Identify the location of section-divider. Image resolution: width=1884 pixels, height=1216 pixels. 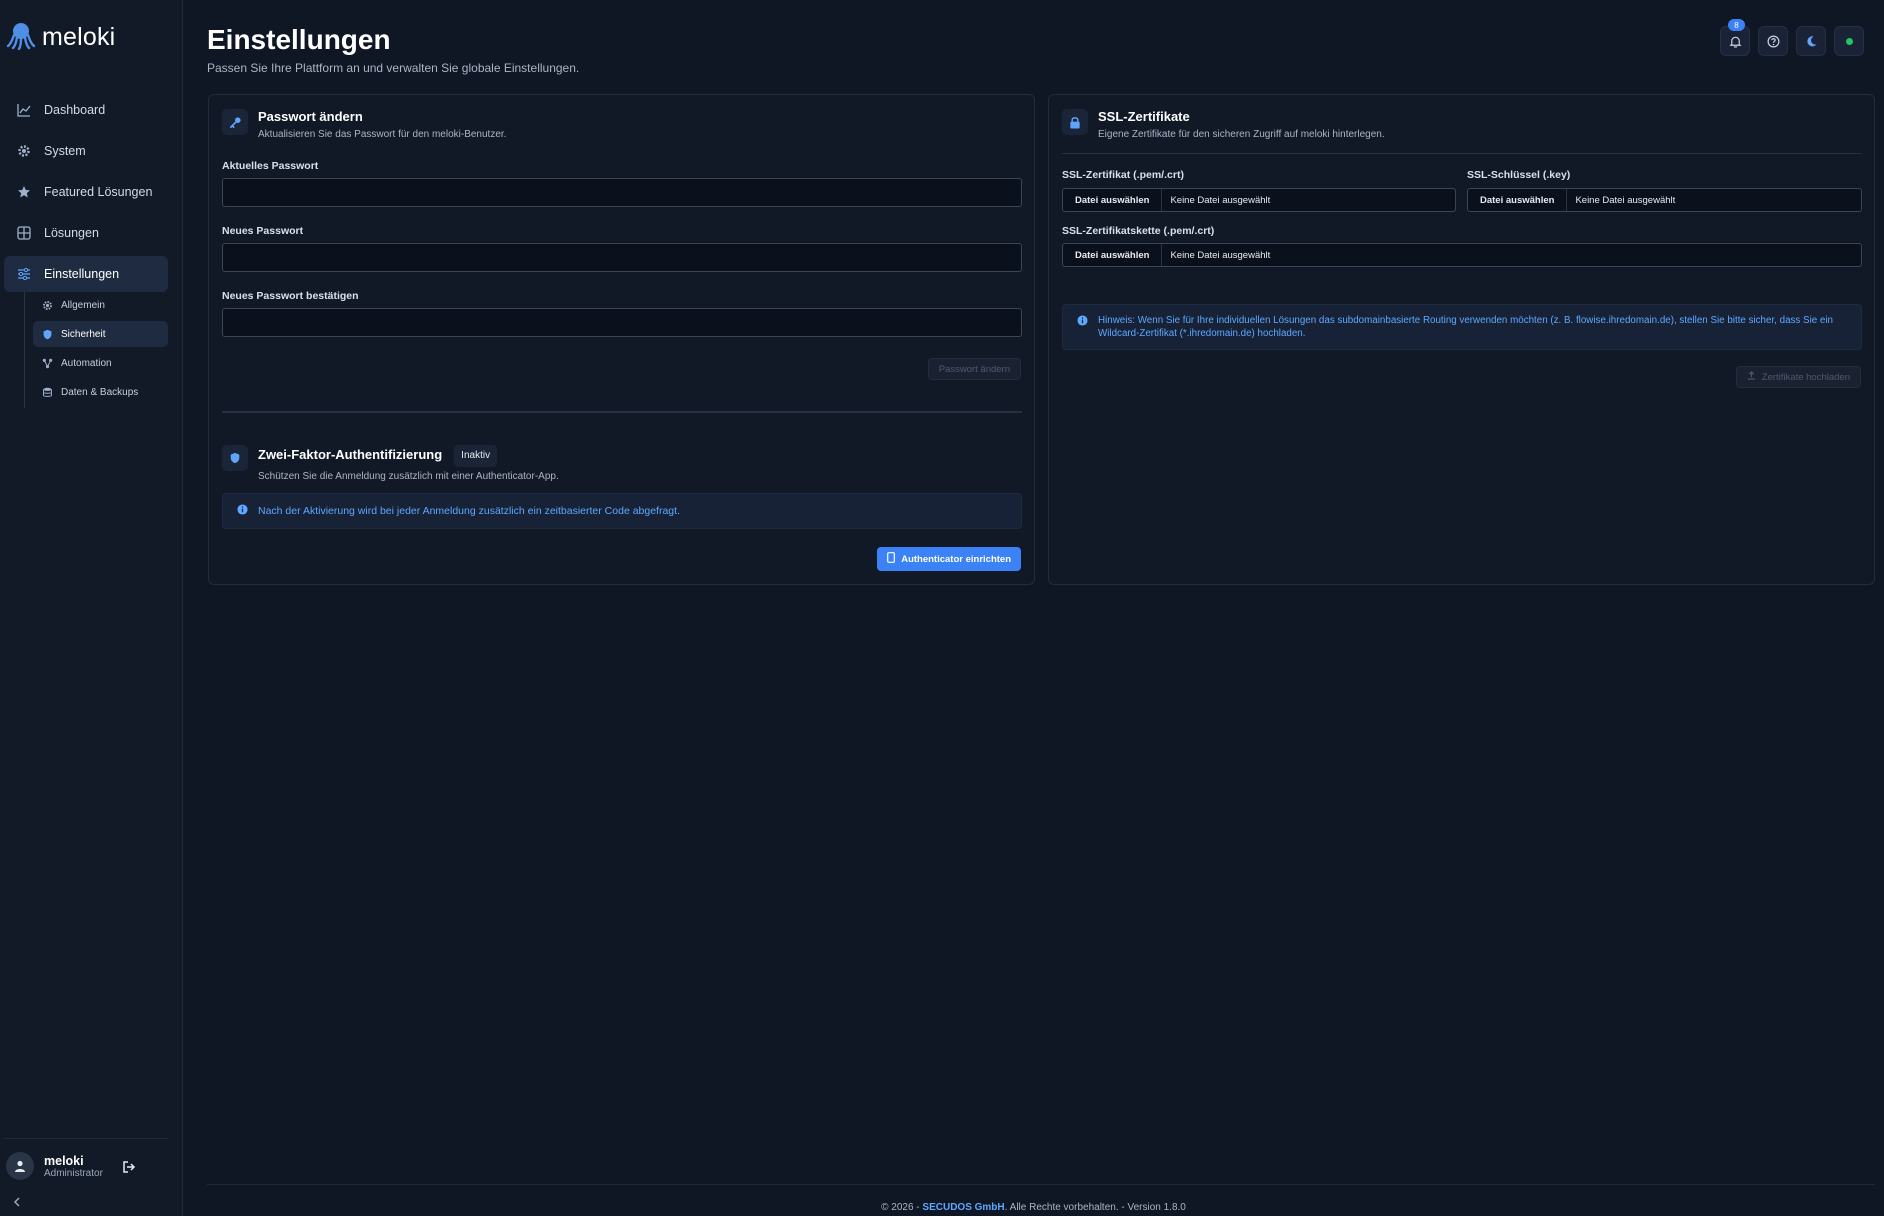
(622, 412).